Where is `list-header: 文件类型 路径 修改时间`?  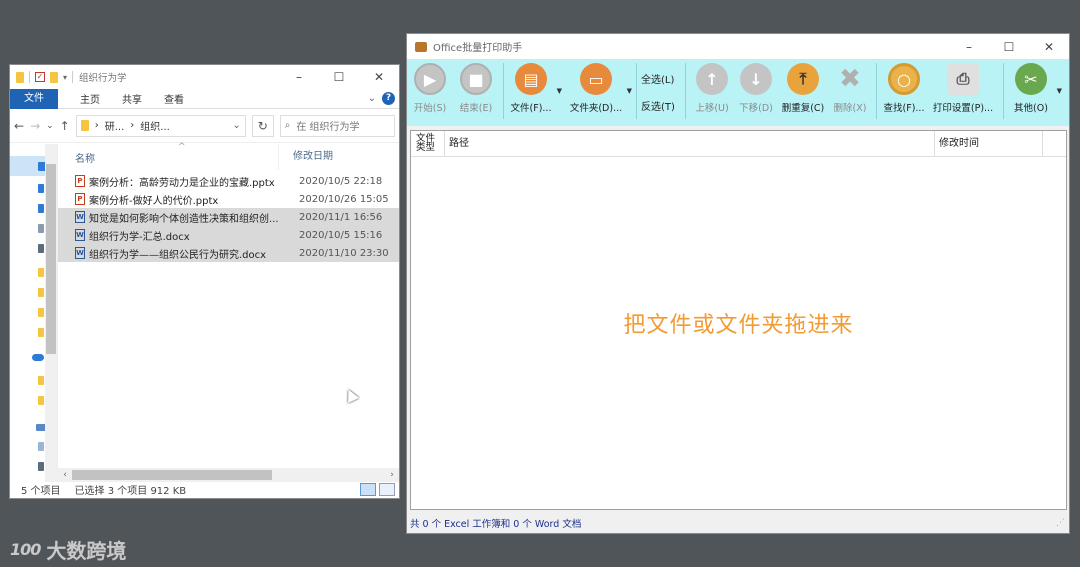
list-header: 文件类型 路径 修改时间 is located at coordinates (738, 144).